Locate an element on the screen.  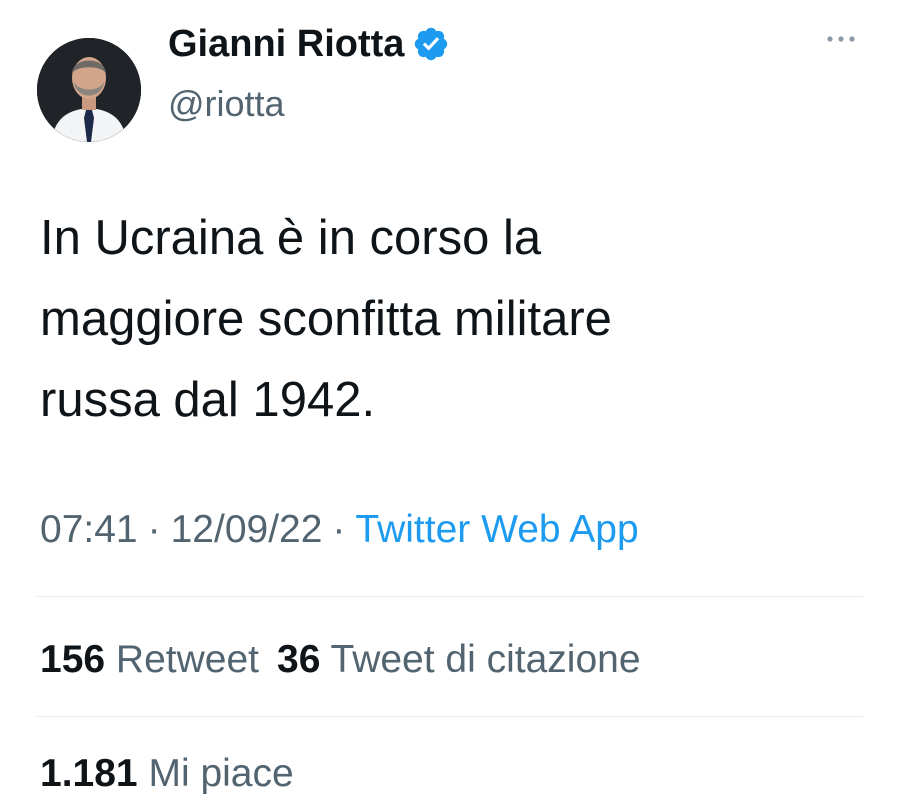
stats-row-likes: 1.181 Mi piace is located at coordinates (167, 774).